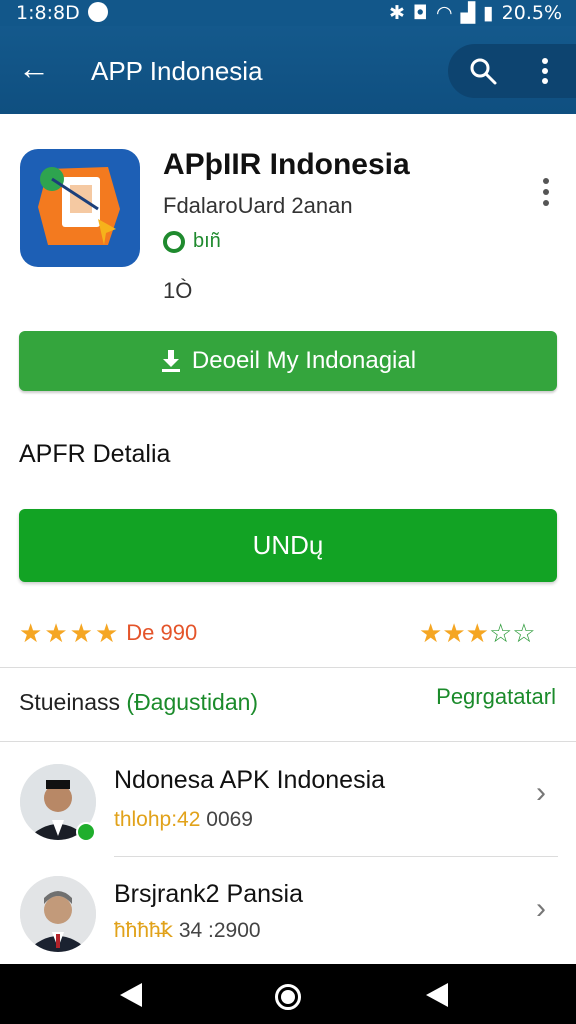  What do you see at coordinates (286, 164) in the screenshot?
I see `app-title: APþIIR Indonesia` at bounding box center [286, 164].